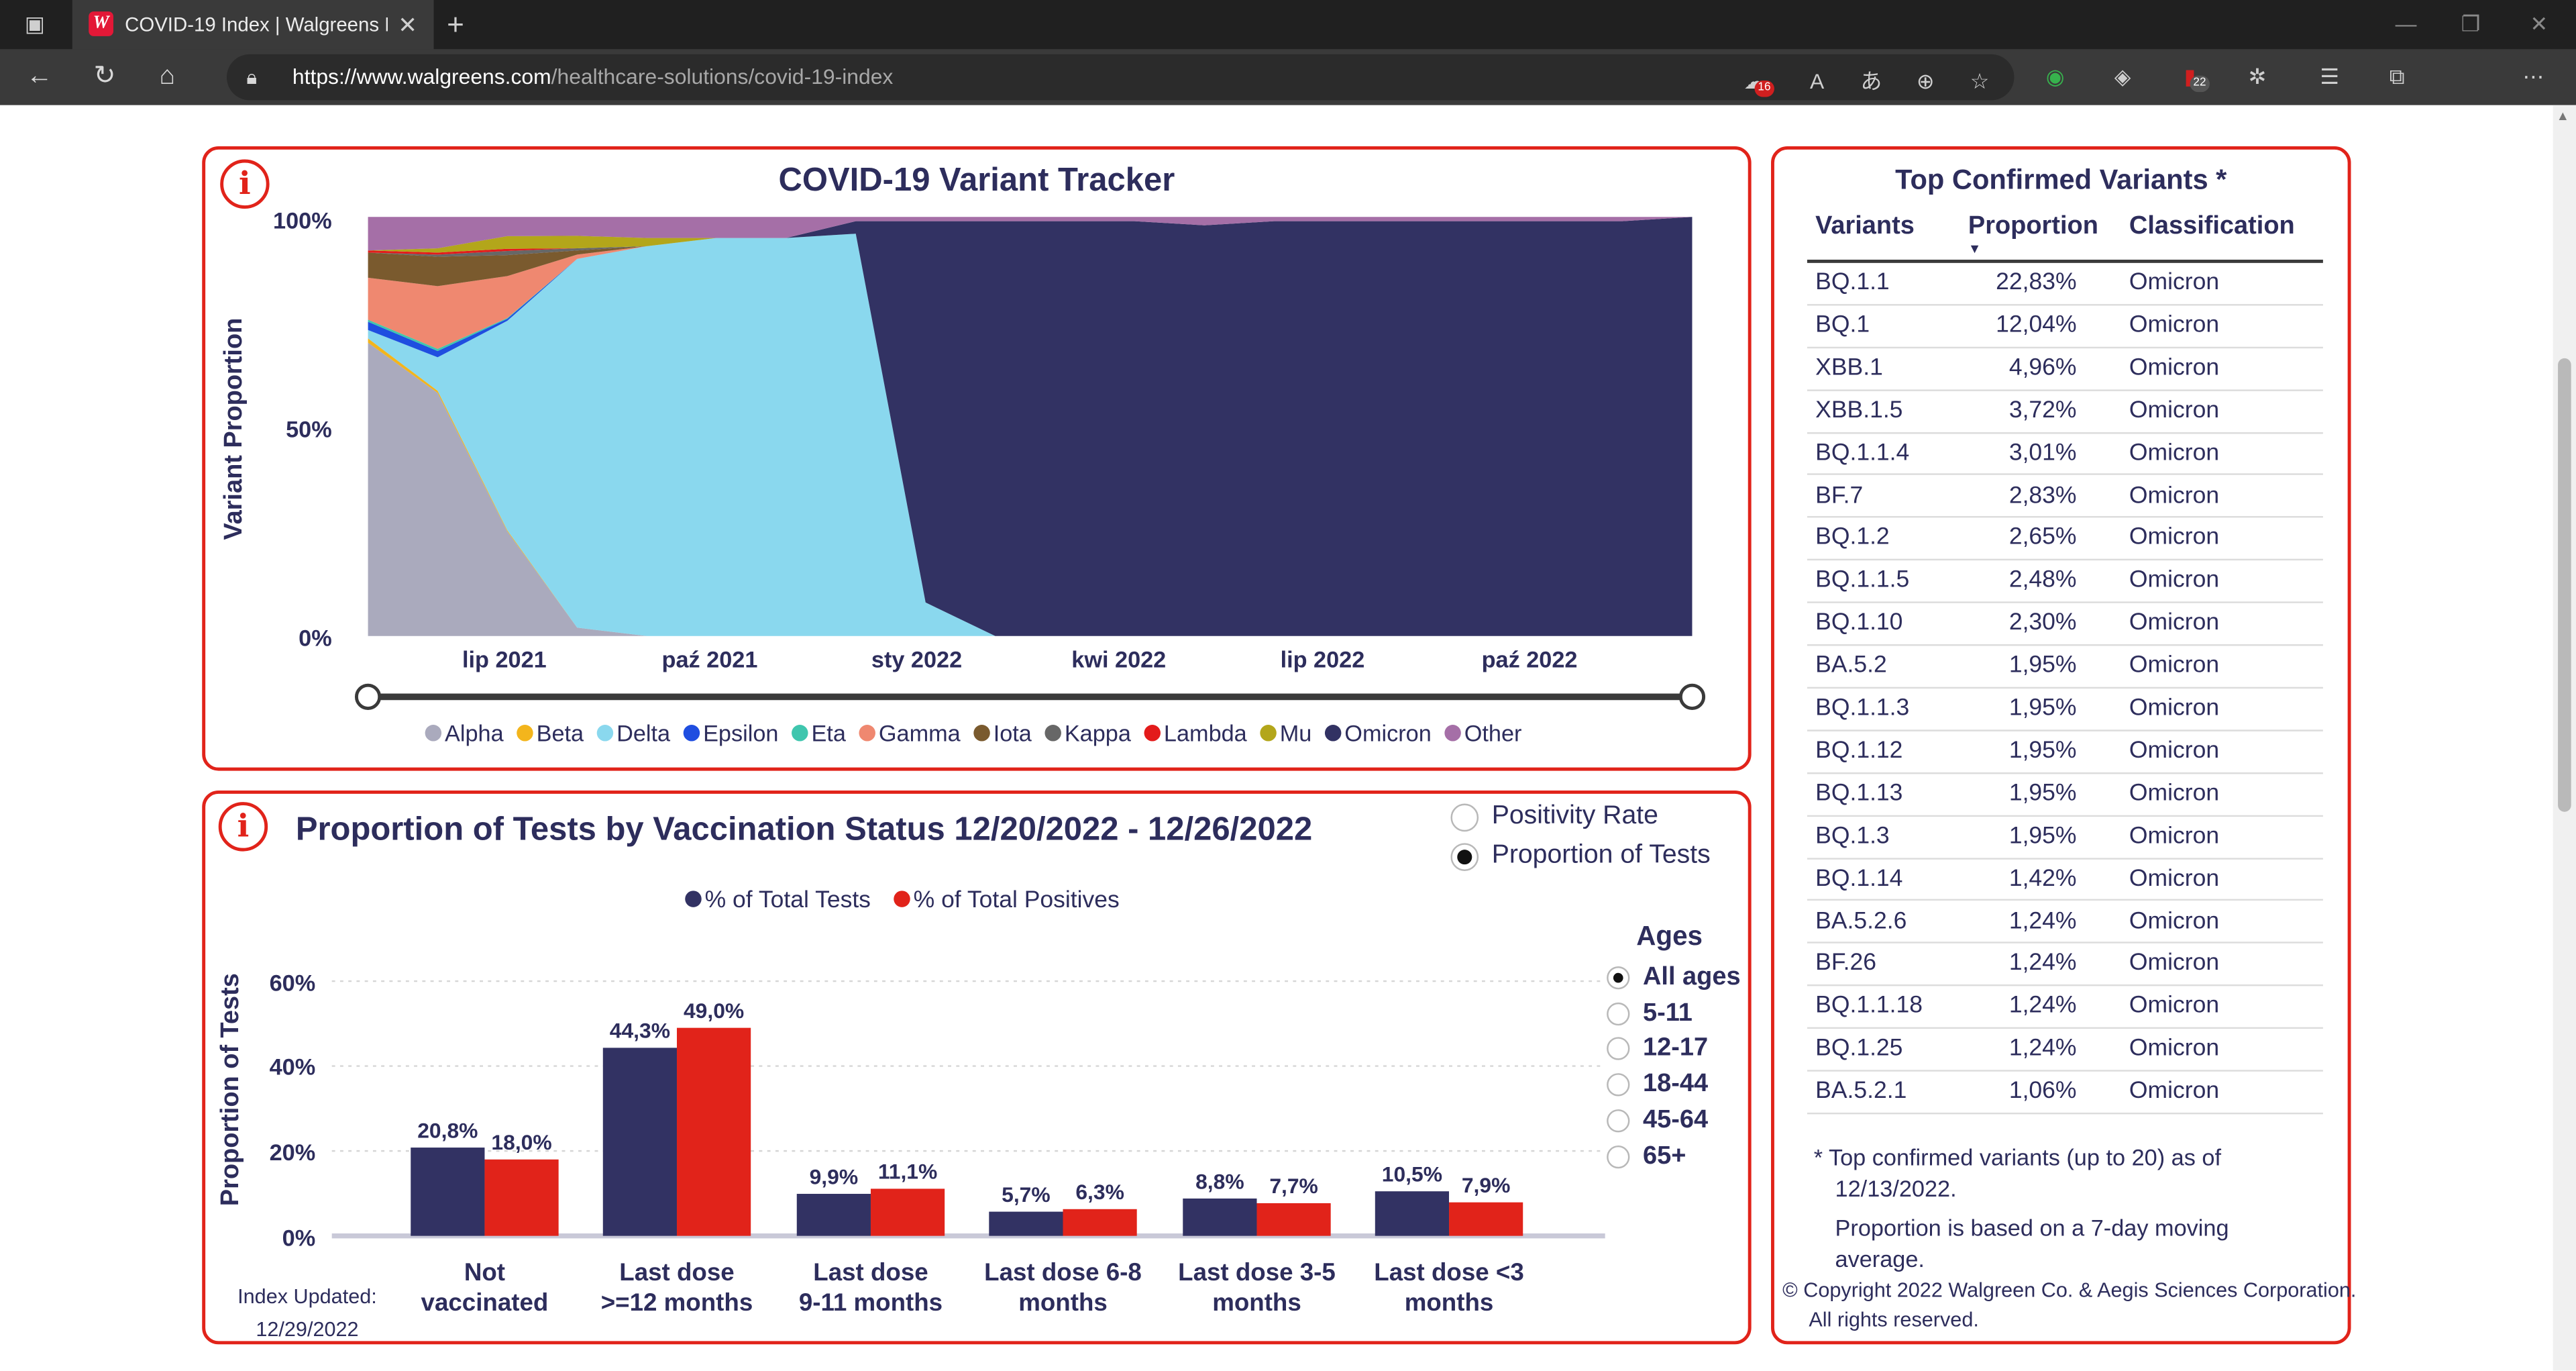  Describe the element at coordinates (1675, 1085) in the screenshot. I see `age-option-label: 18-44` at that location.